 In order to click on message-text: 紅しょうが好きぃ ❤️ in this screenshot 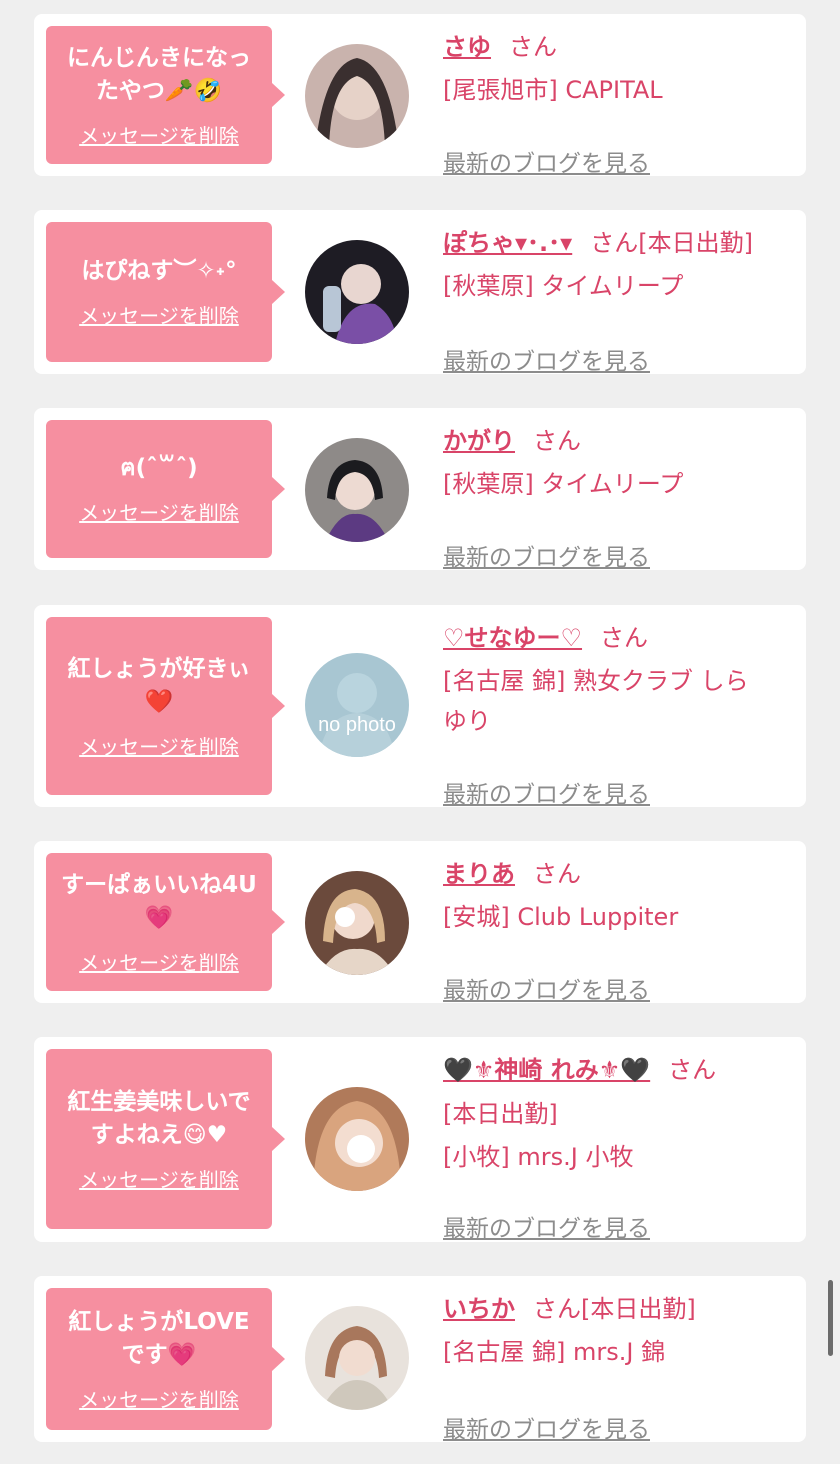, I will do `click(159, 685)`.